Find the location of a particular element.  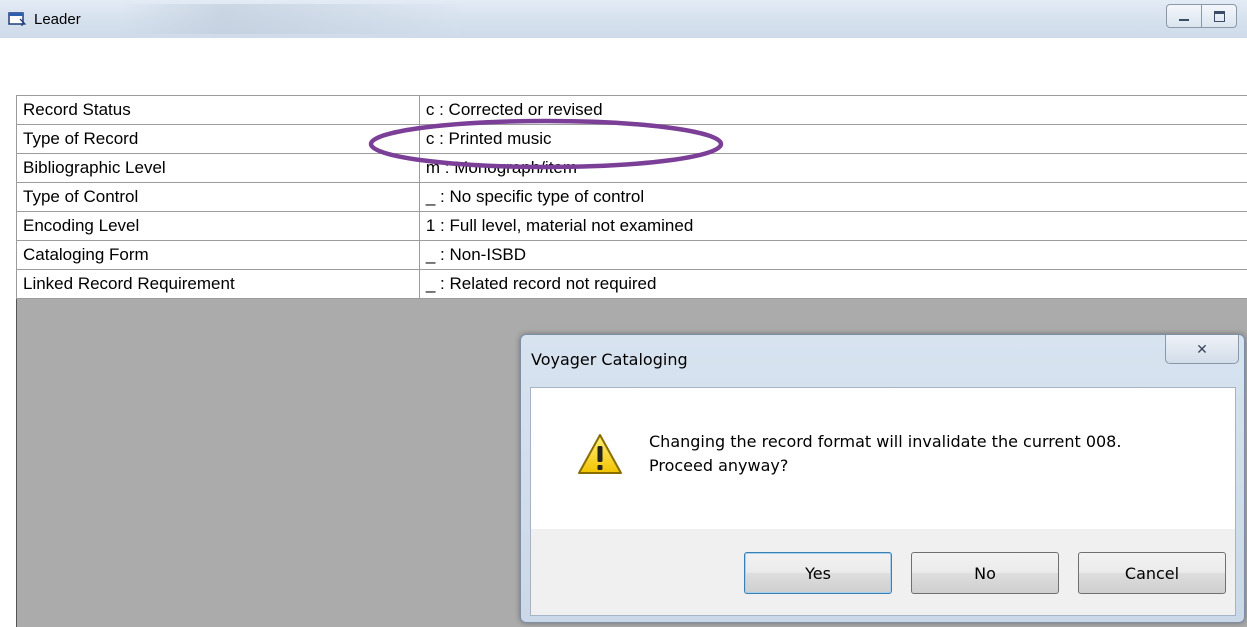

title-bar-blur is located at coordinates (290, 19).